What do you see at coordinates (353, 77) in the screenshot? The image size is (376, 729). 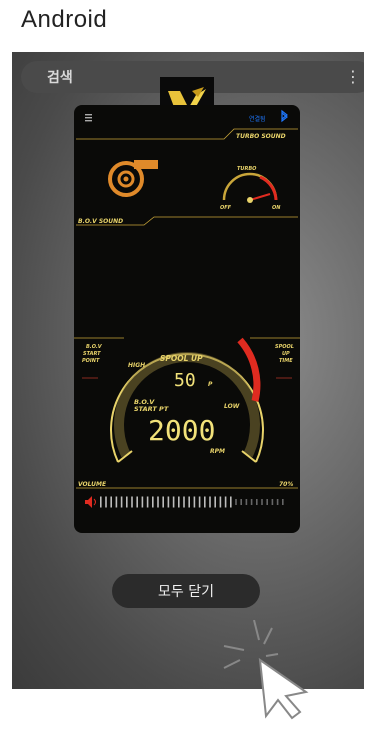 I see `more-vert-icon: ⋮` at bounding box center [353, 77].